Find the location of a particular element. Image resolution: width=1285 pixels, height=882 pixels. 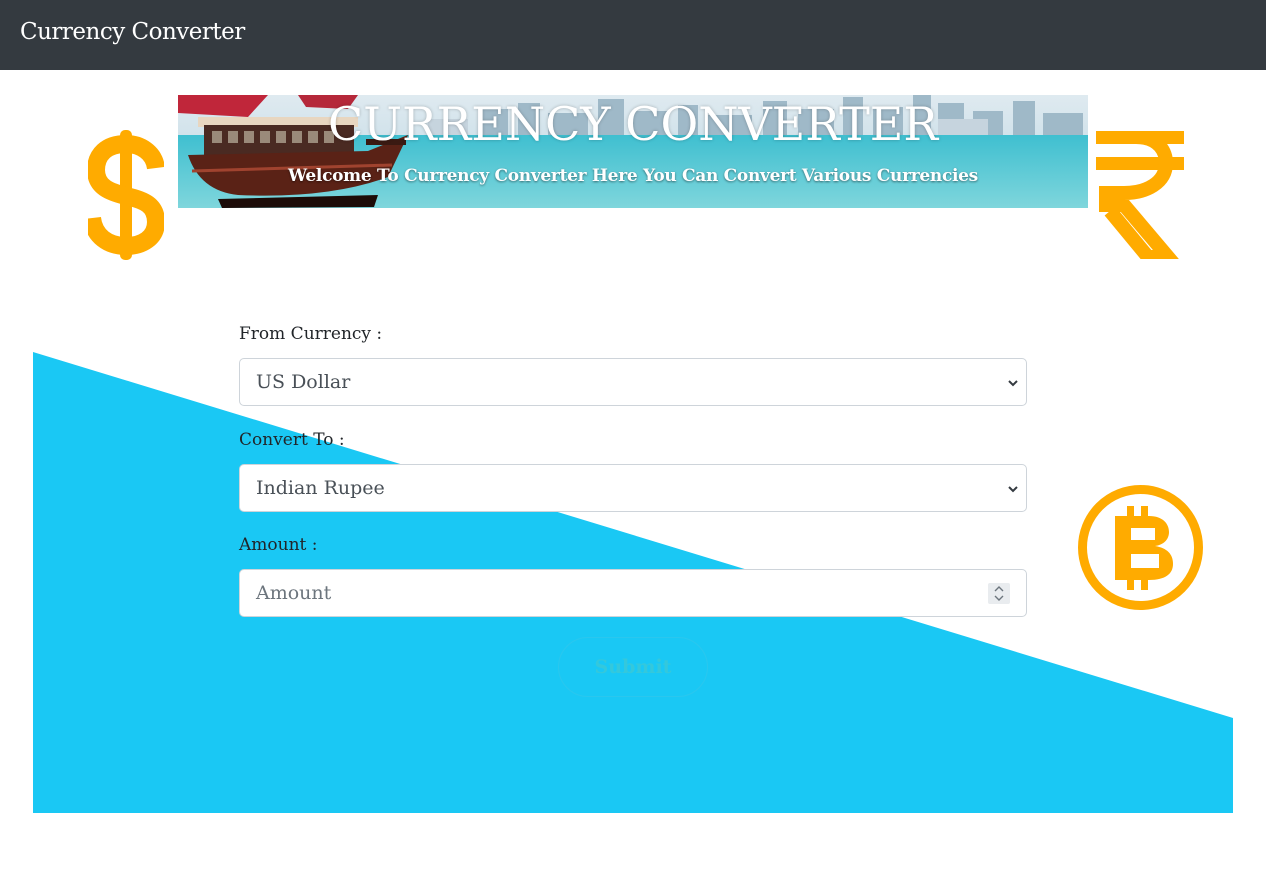

banner-title: CURRENCY CONVERTER is located at coordinates (633, 124).